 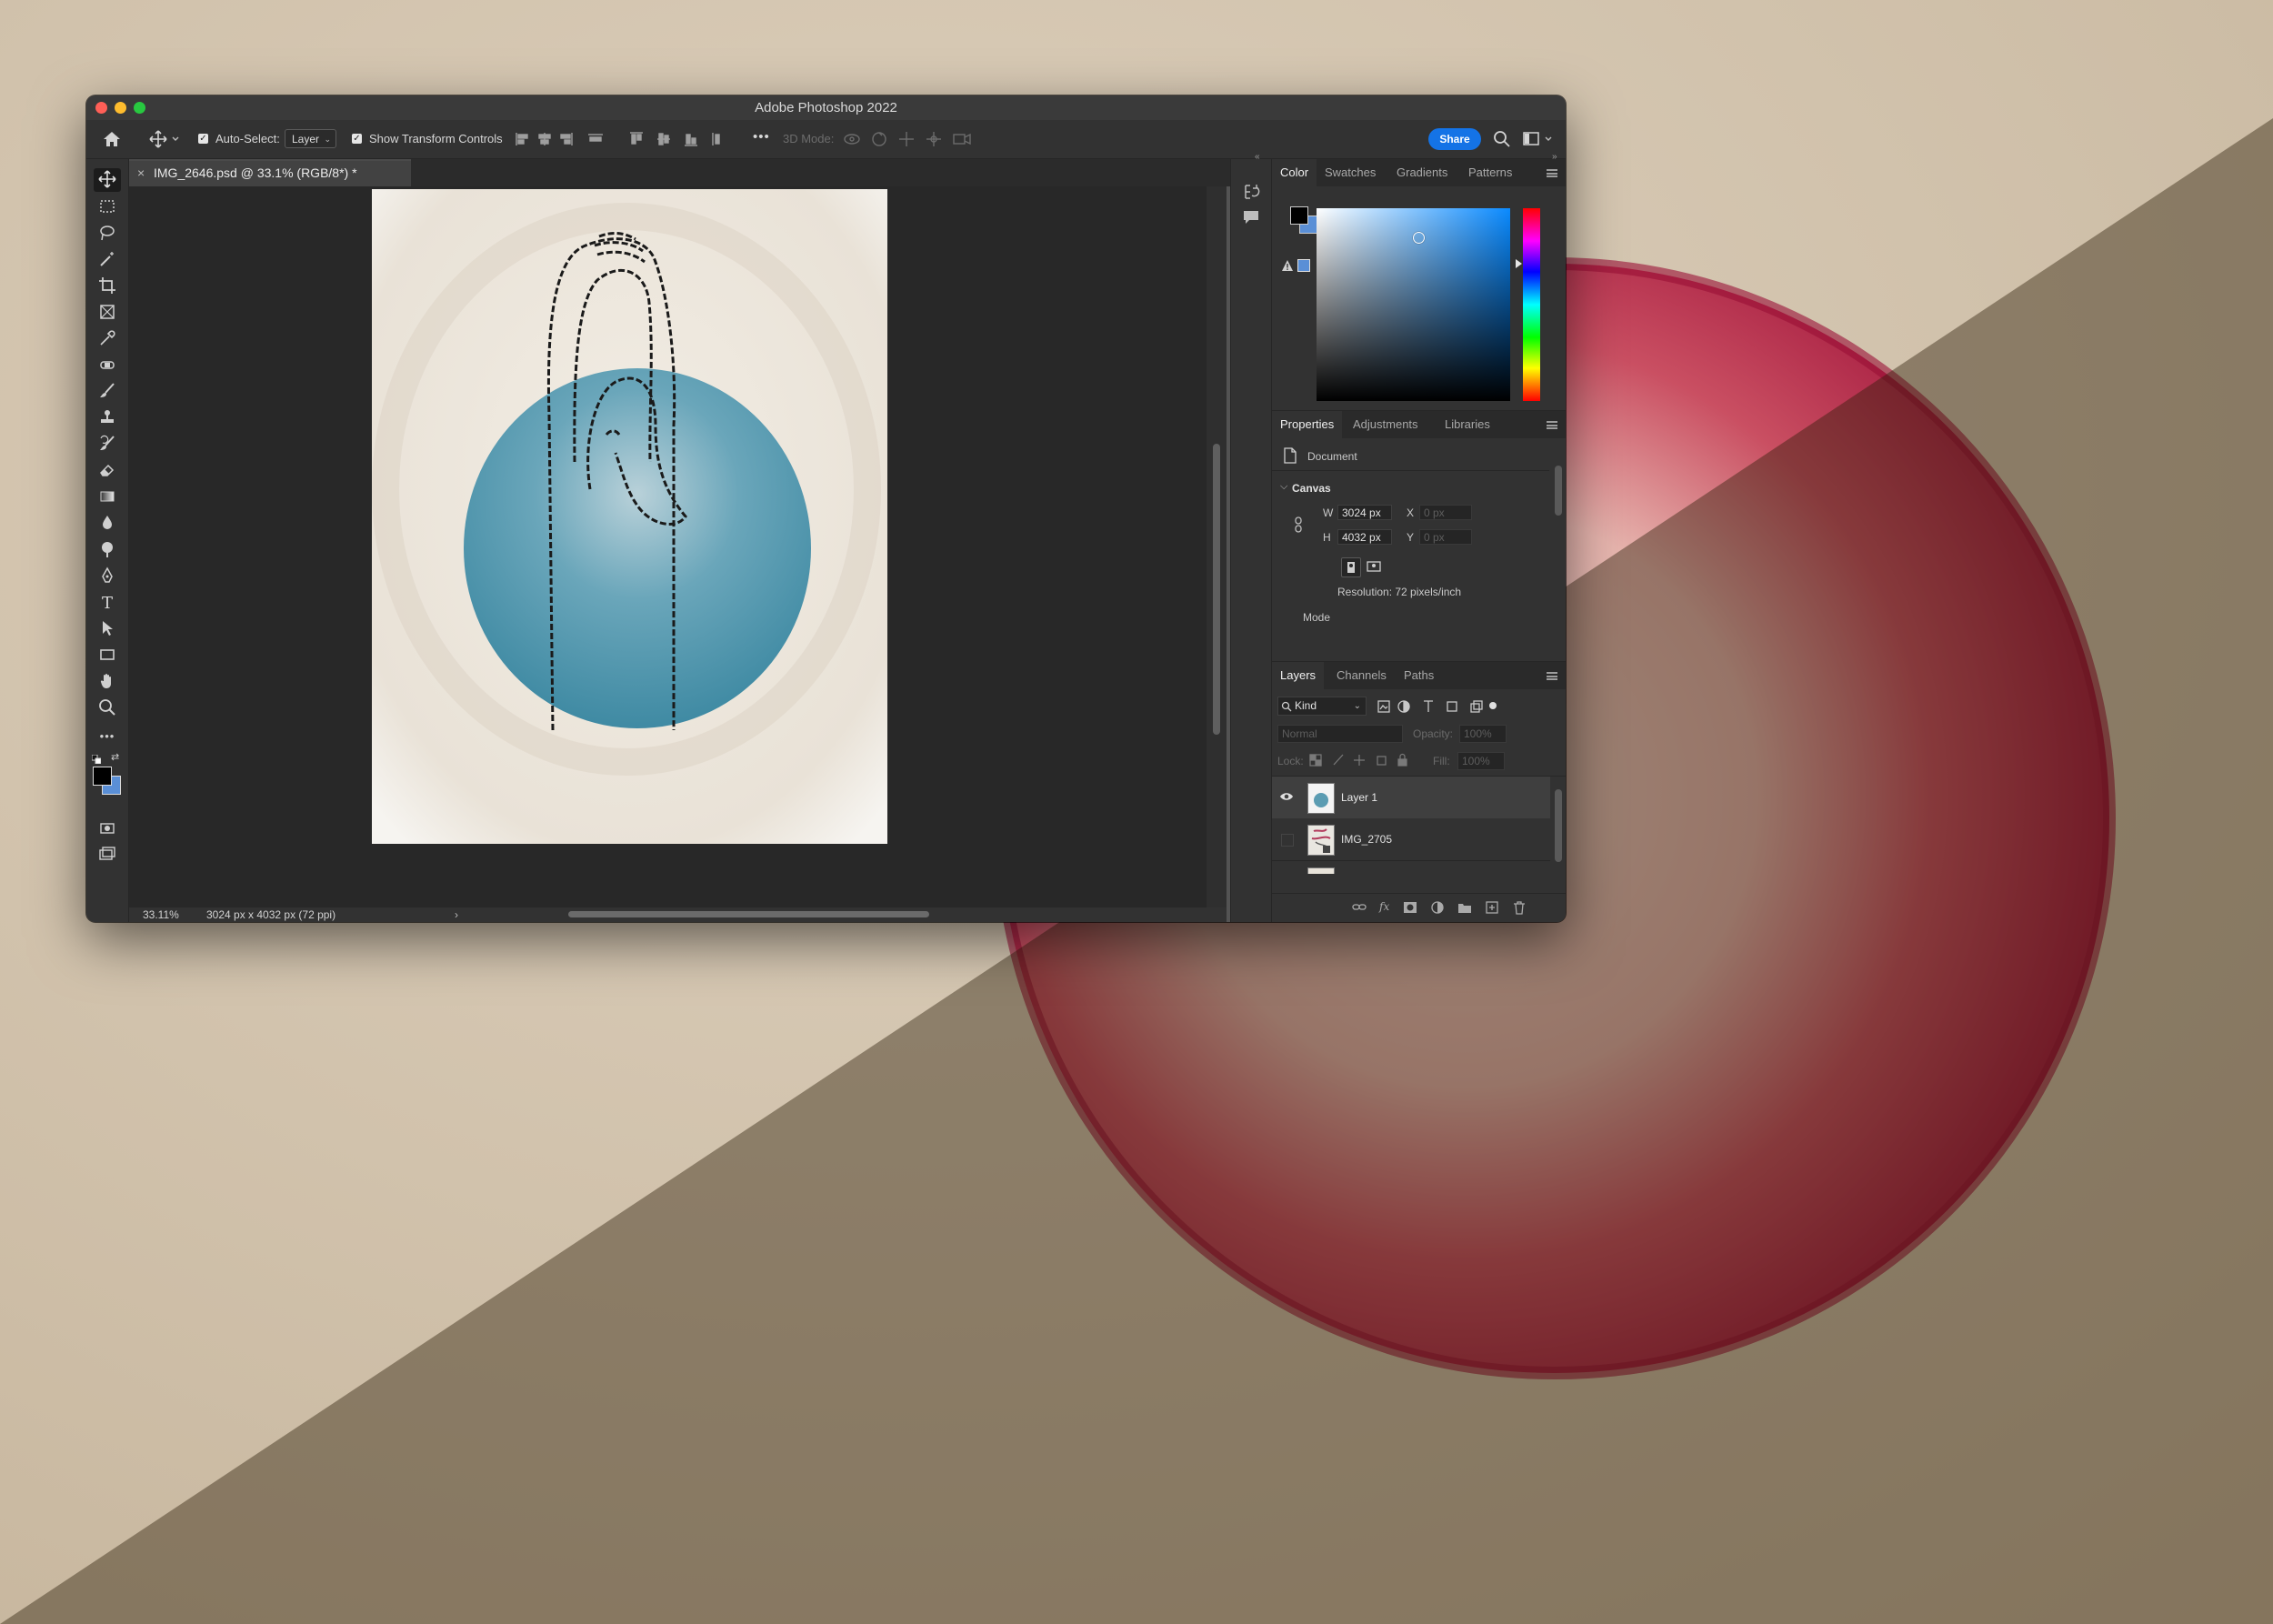 I want to click on eyedropper-tool, so click(x=107, y=339).